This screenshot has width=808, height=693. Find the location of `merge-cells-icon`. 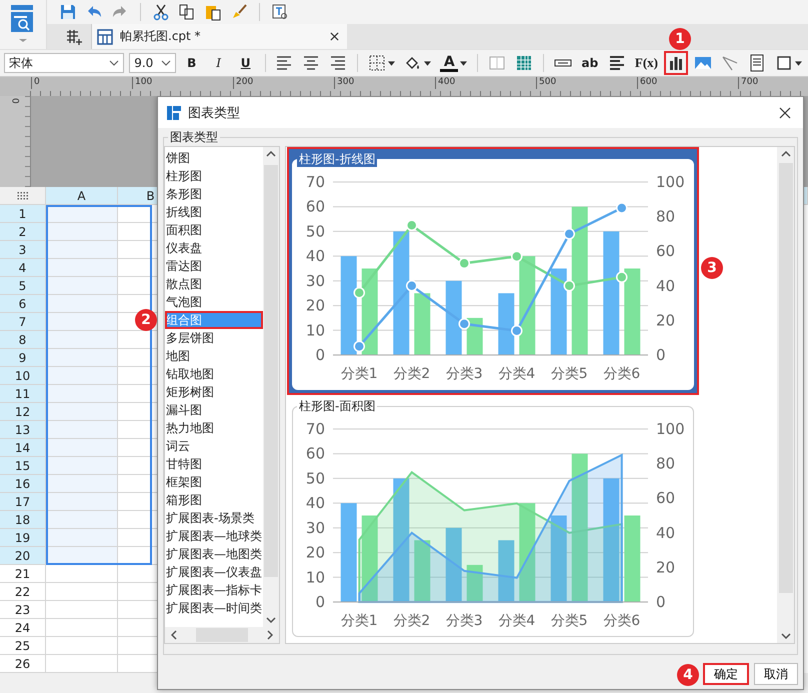

merge-cells-icon is located at coordinates (497, 63).